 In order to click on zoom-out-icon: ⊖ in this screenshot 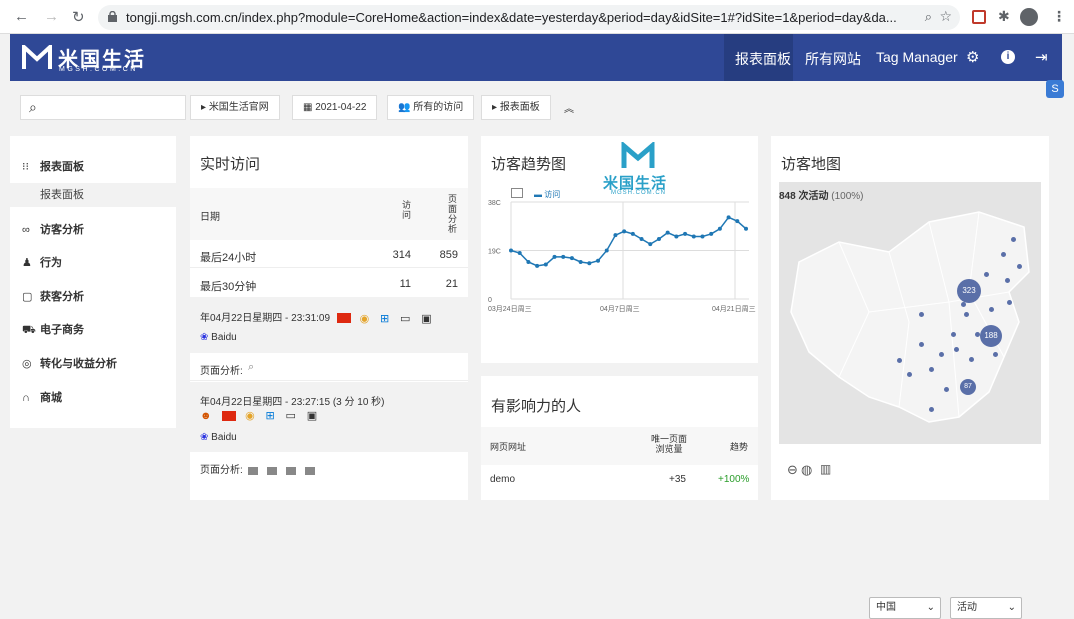, I will do `click(792, 470)`.